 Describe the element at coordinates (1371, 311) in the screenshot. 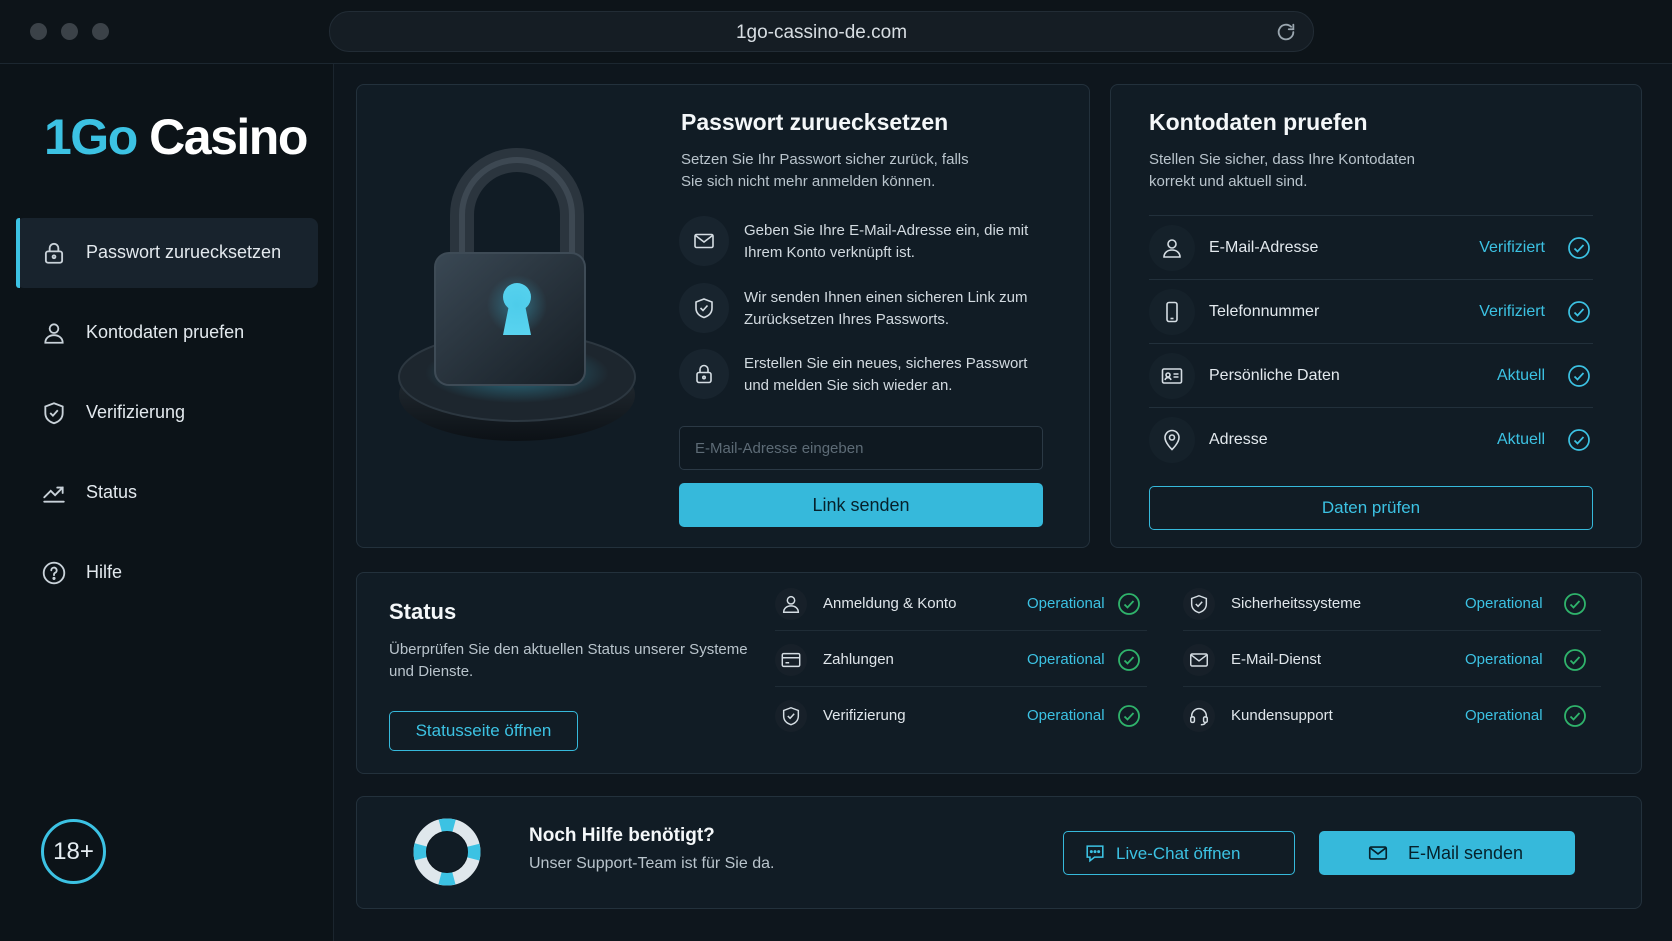

I see `account-row-phone: Telefonnummer Verifiziert` at that location.